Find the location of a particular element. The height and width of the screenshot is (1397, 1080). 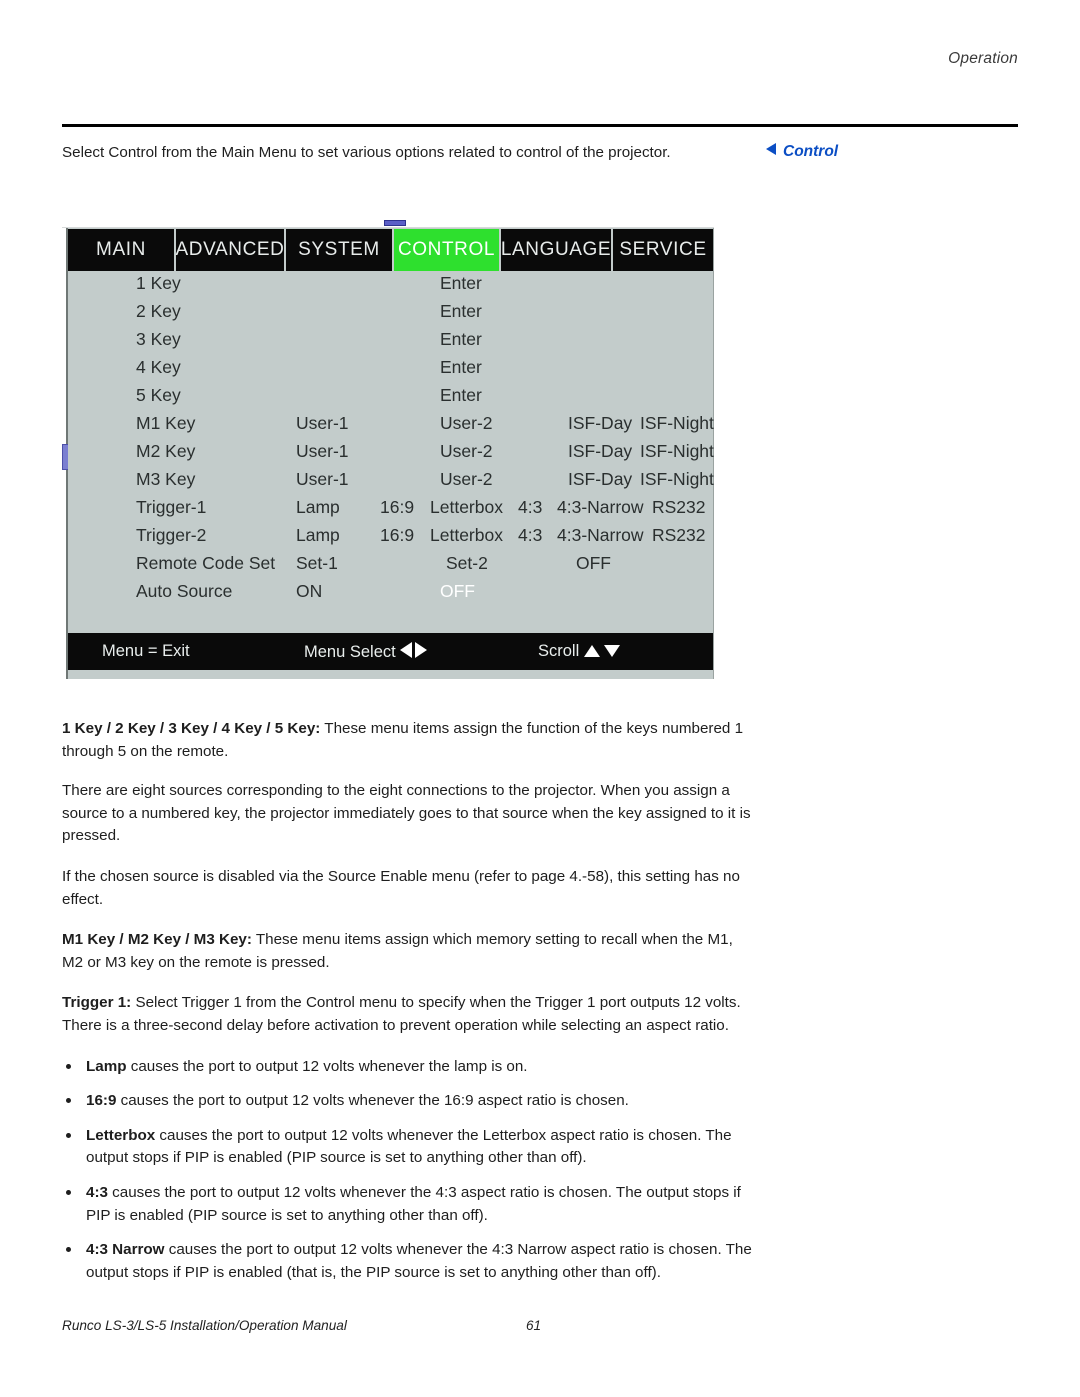

arrow-up-icon is located at coordinates (591, 651).